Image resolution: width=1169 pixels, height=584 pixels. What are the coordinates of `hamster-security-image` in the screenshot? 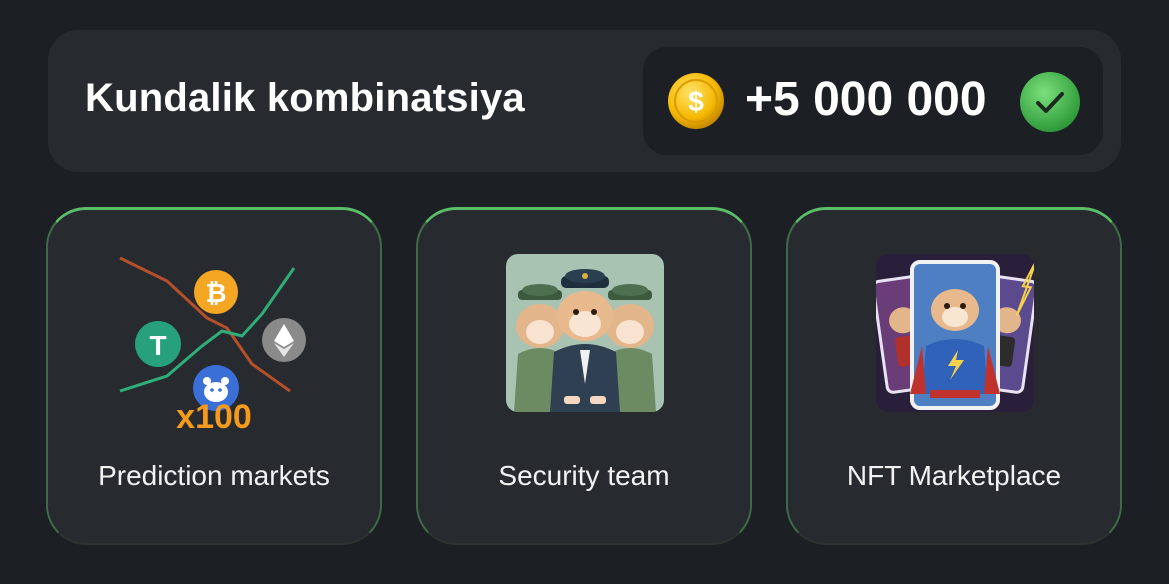 It's located at (585, 333).